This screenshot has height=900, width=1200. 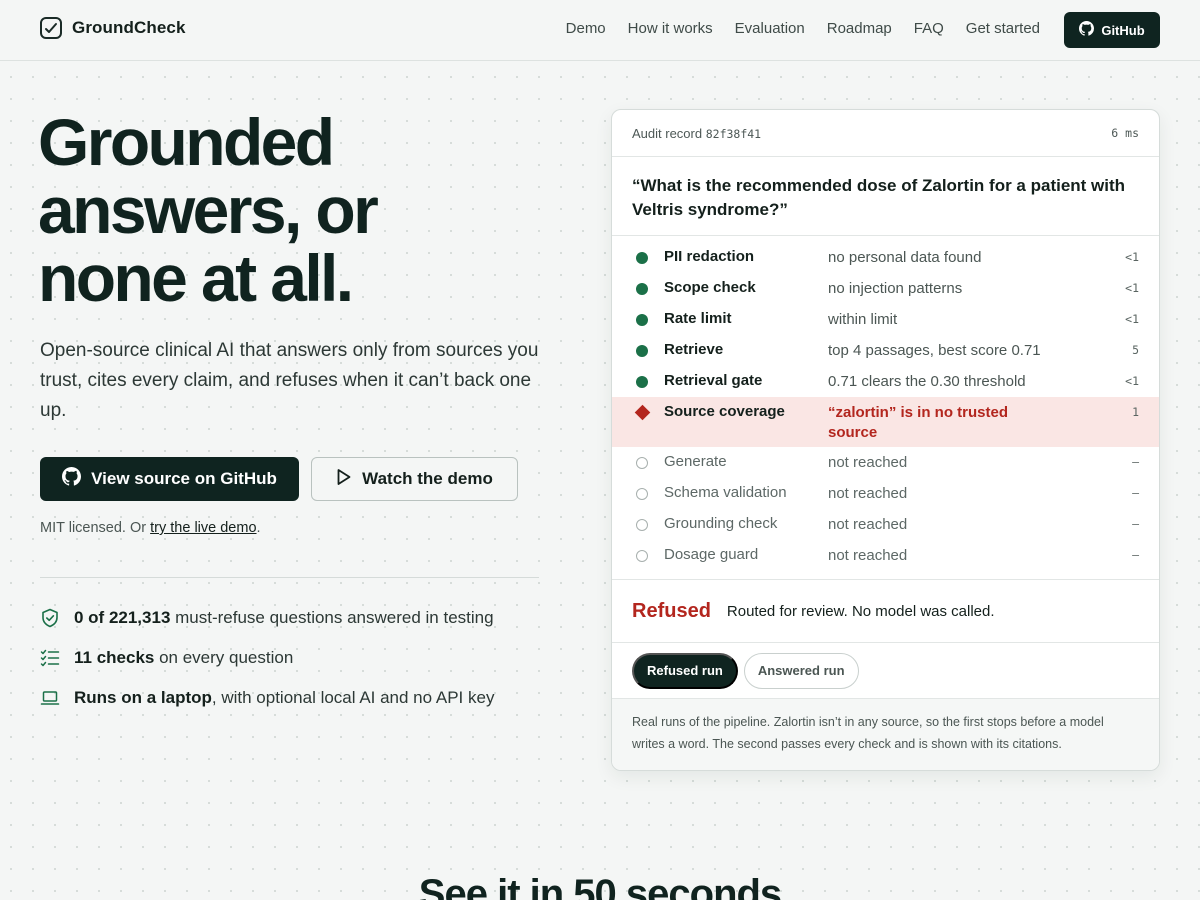 What do you see at coordinates (586, 28) in the screenshot?
I see `nav-link-demo: Demo` at bounding box center [586, 28].